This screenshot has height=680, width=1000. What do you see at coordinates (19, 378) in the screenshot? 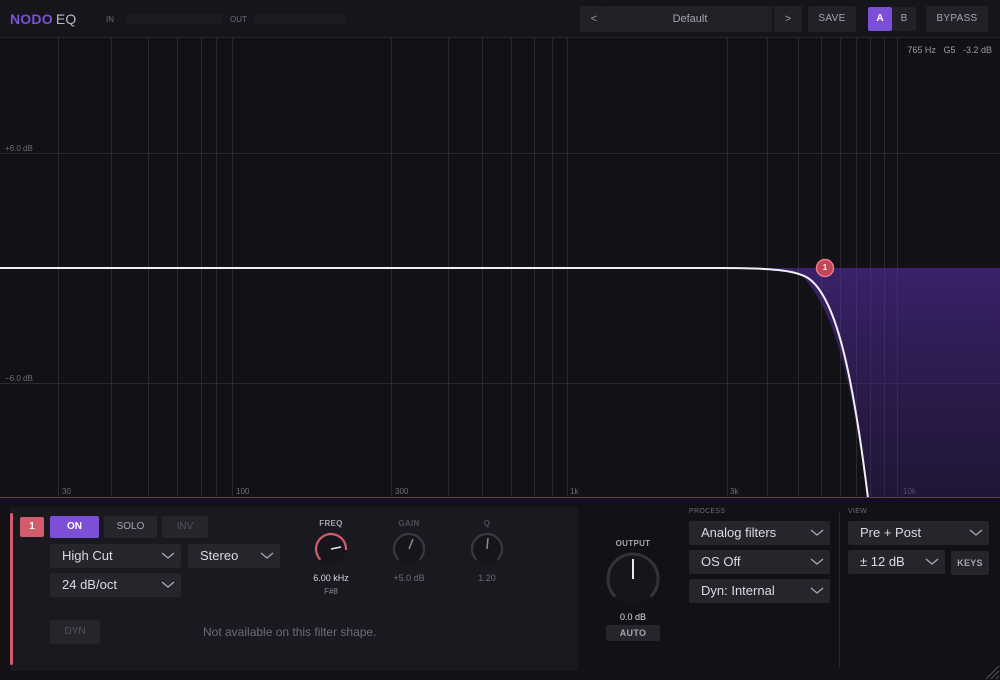
I see `db-label-minus: −6.0 dB` at bounding box center [19, 378].